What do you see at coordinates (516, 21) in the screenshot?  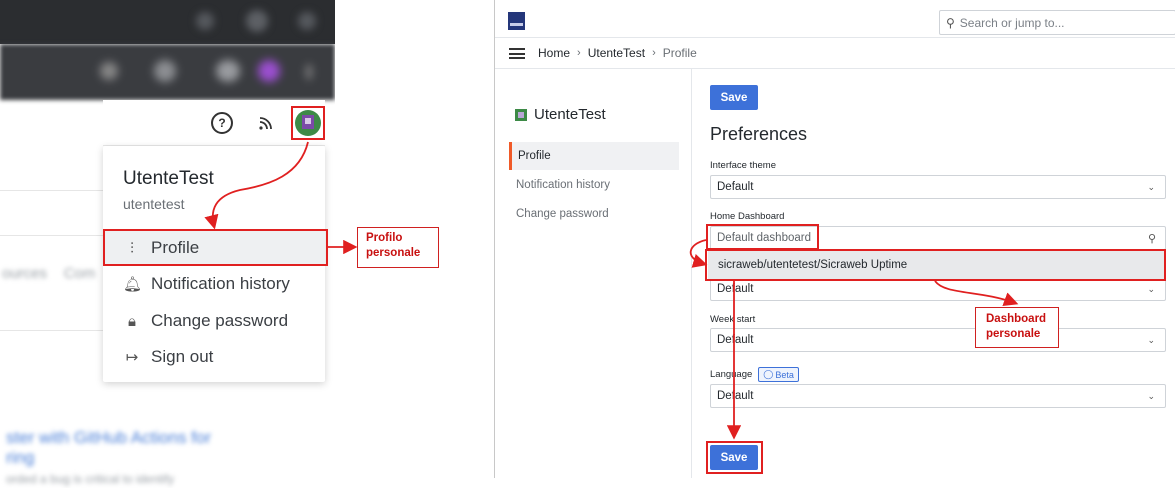 I see `logo` at bounding box center [516, 21].